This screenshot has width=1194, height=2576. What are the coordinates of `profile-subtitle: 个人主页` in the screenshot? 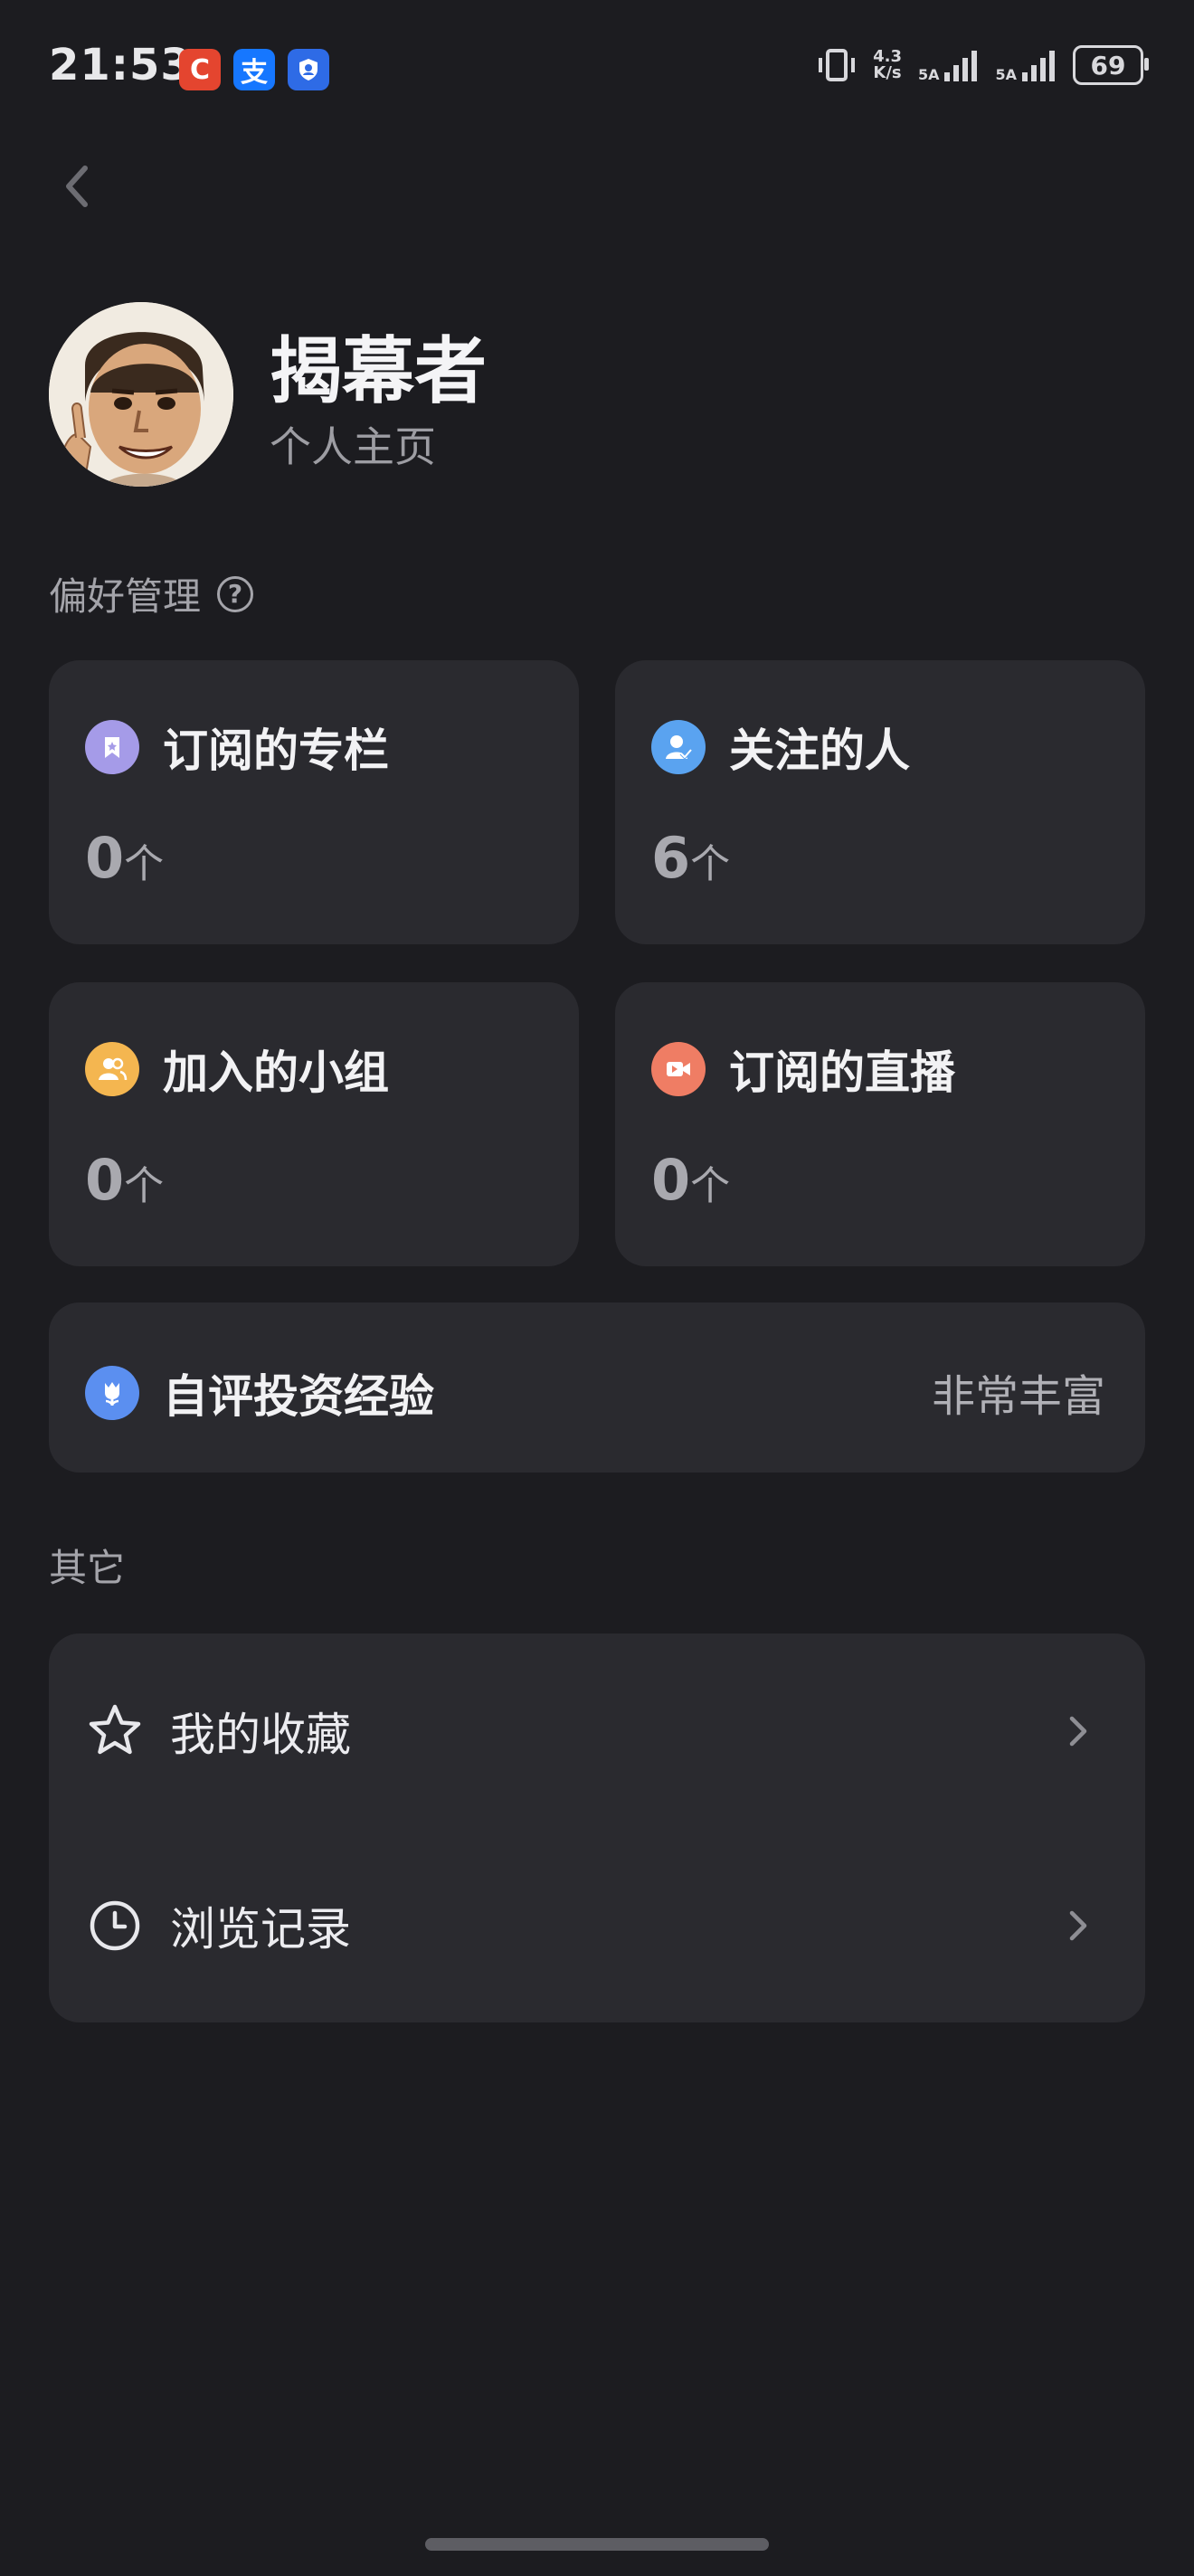 It's located at (353, 447).